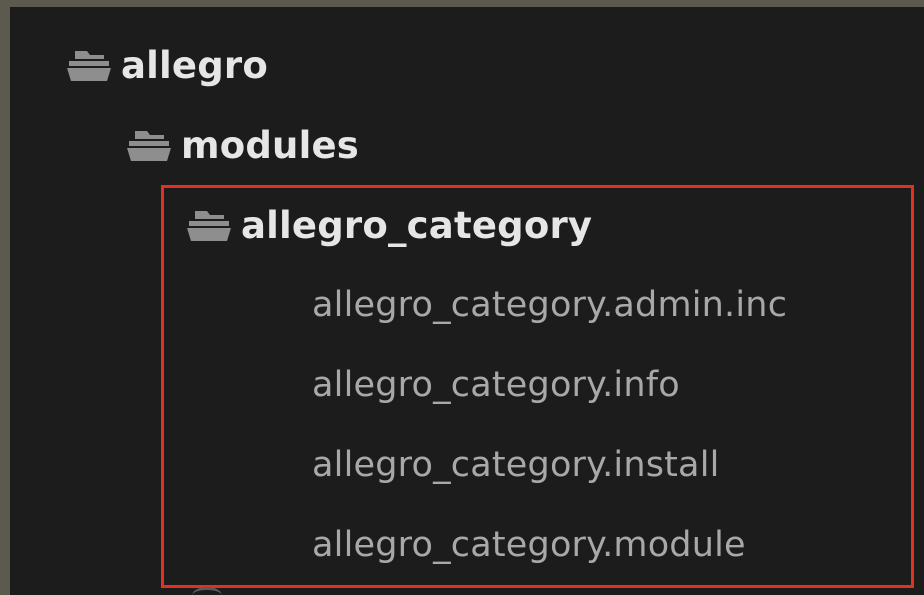  I want to click on tree-item-label: allegro_category.install, so click(516, 465).